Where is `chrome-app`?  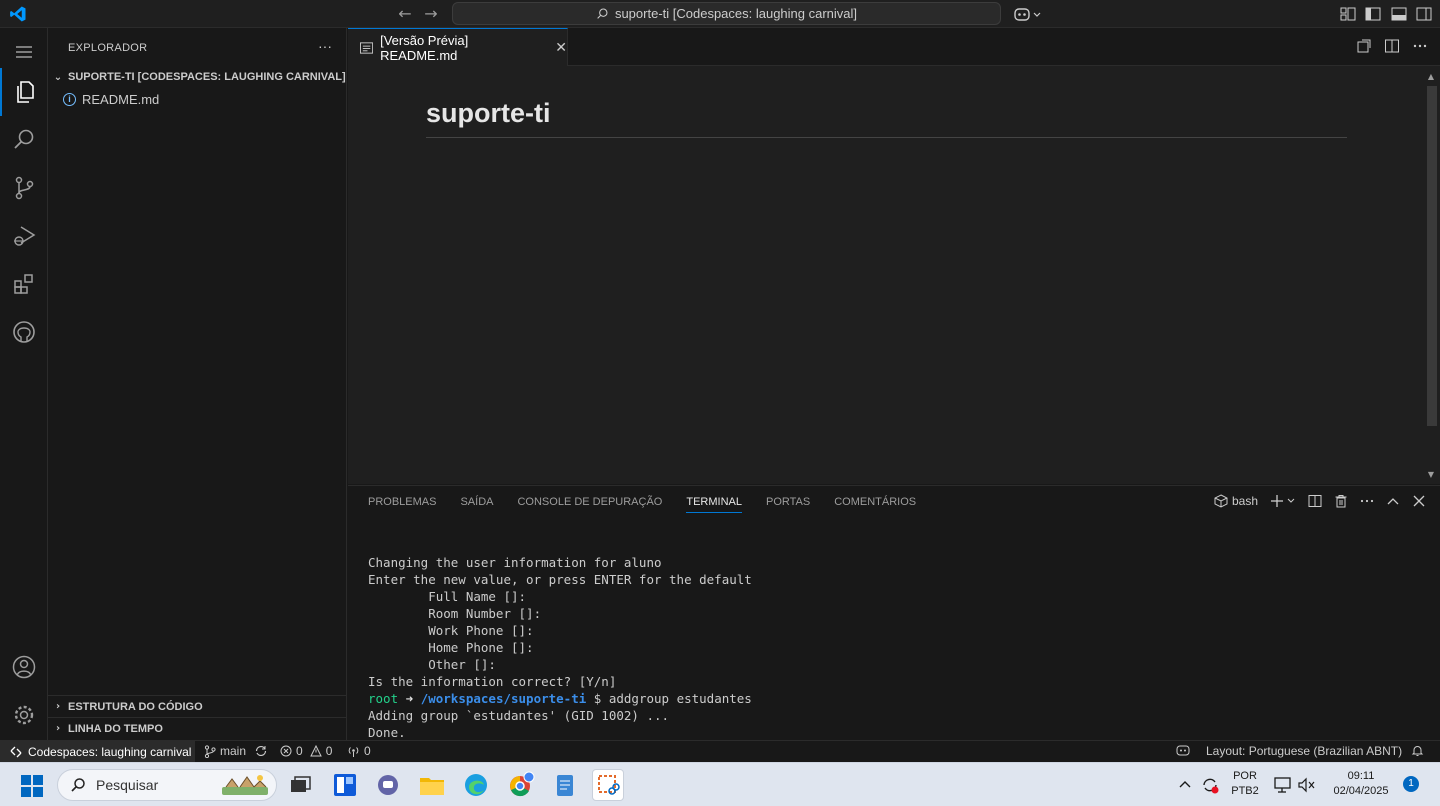
chrome-app is located at coordinates (521, 785).